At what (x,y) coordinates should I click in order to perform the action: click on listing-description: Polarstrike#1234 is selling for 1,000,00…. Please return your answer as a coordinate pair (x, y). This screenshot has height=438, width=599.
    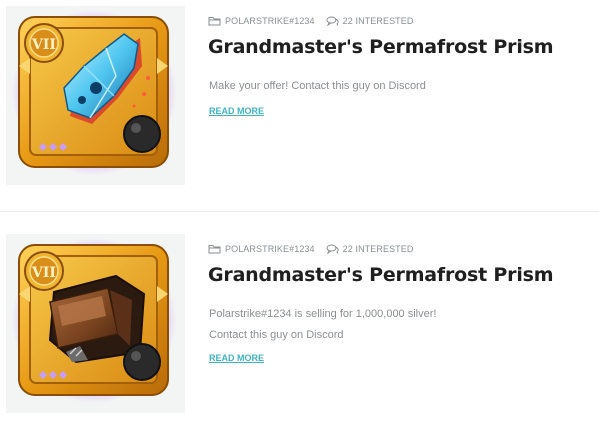
    Looking at the image, I should click on (399, 325).